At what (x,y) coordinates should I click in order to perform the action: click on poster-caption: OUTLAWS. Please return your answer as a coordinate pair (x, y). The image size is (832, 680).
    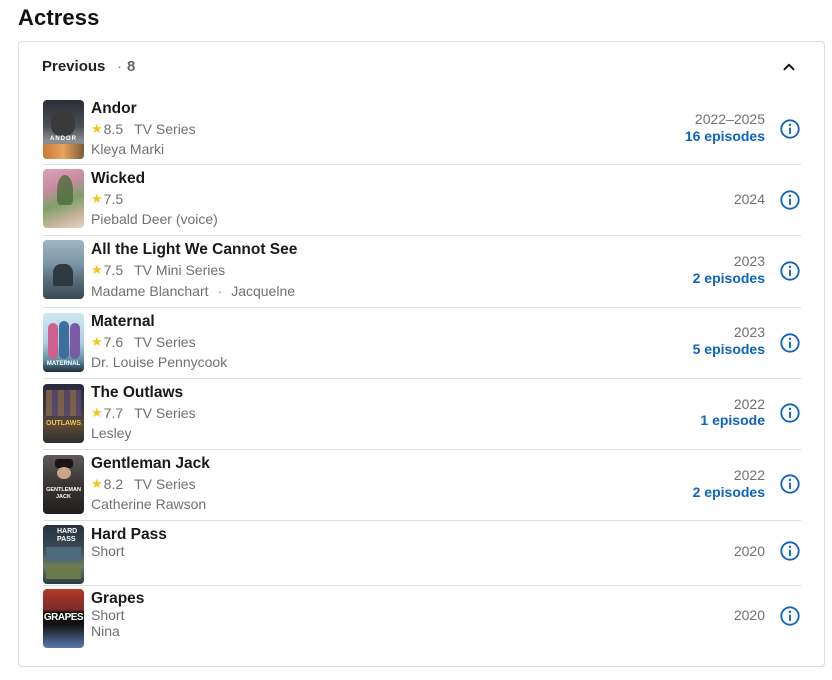
    Looking at the image, I should click on (63, 423).